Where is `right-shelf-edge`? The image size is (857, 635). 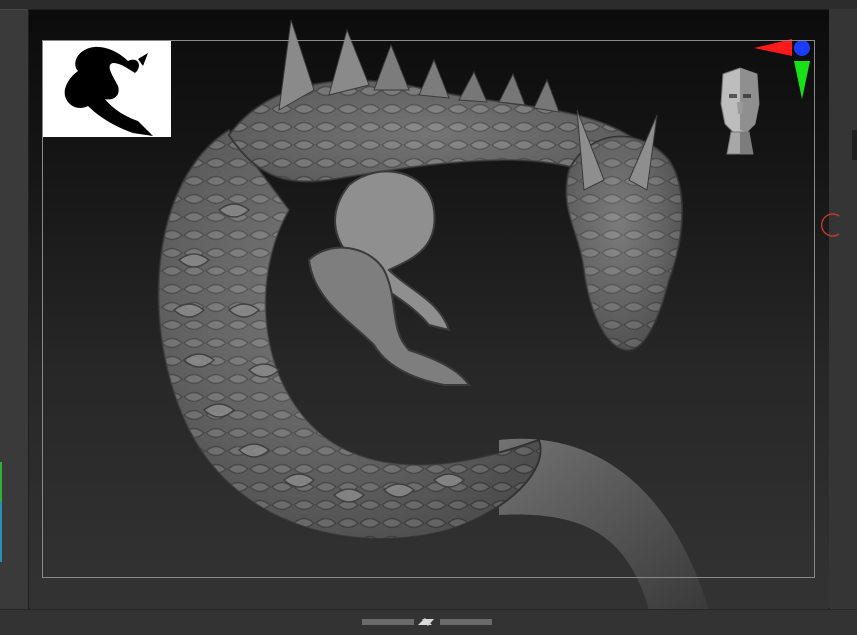 right-shelf-edge is located at coordinates (854, 145).